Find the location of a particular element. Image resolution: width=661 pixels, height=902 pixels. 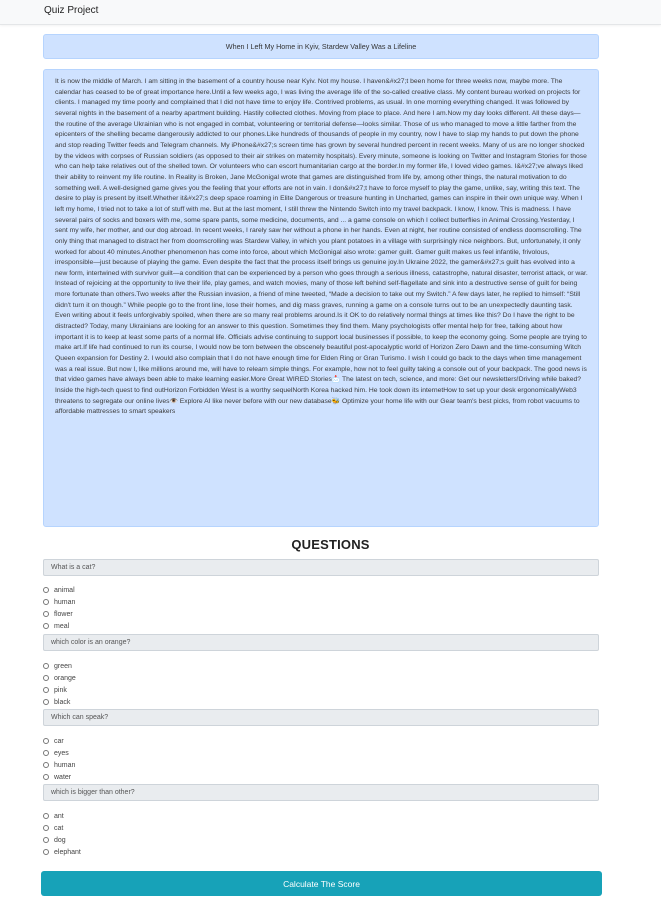

question-1-options: animal human flower meal is located at coordinates (193, 608).